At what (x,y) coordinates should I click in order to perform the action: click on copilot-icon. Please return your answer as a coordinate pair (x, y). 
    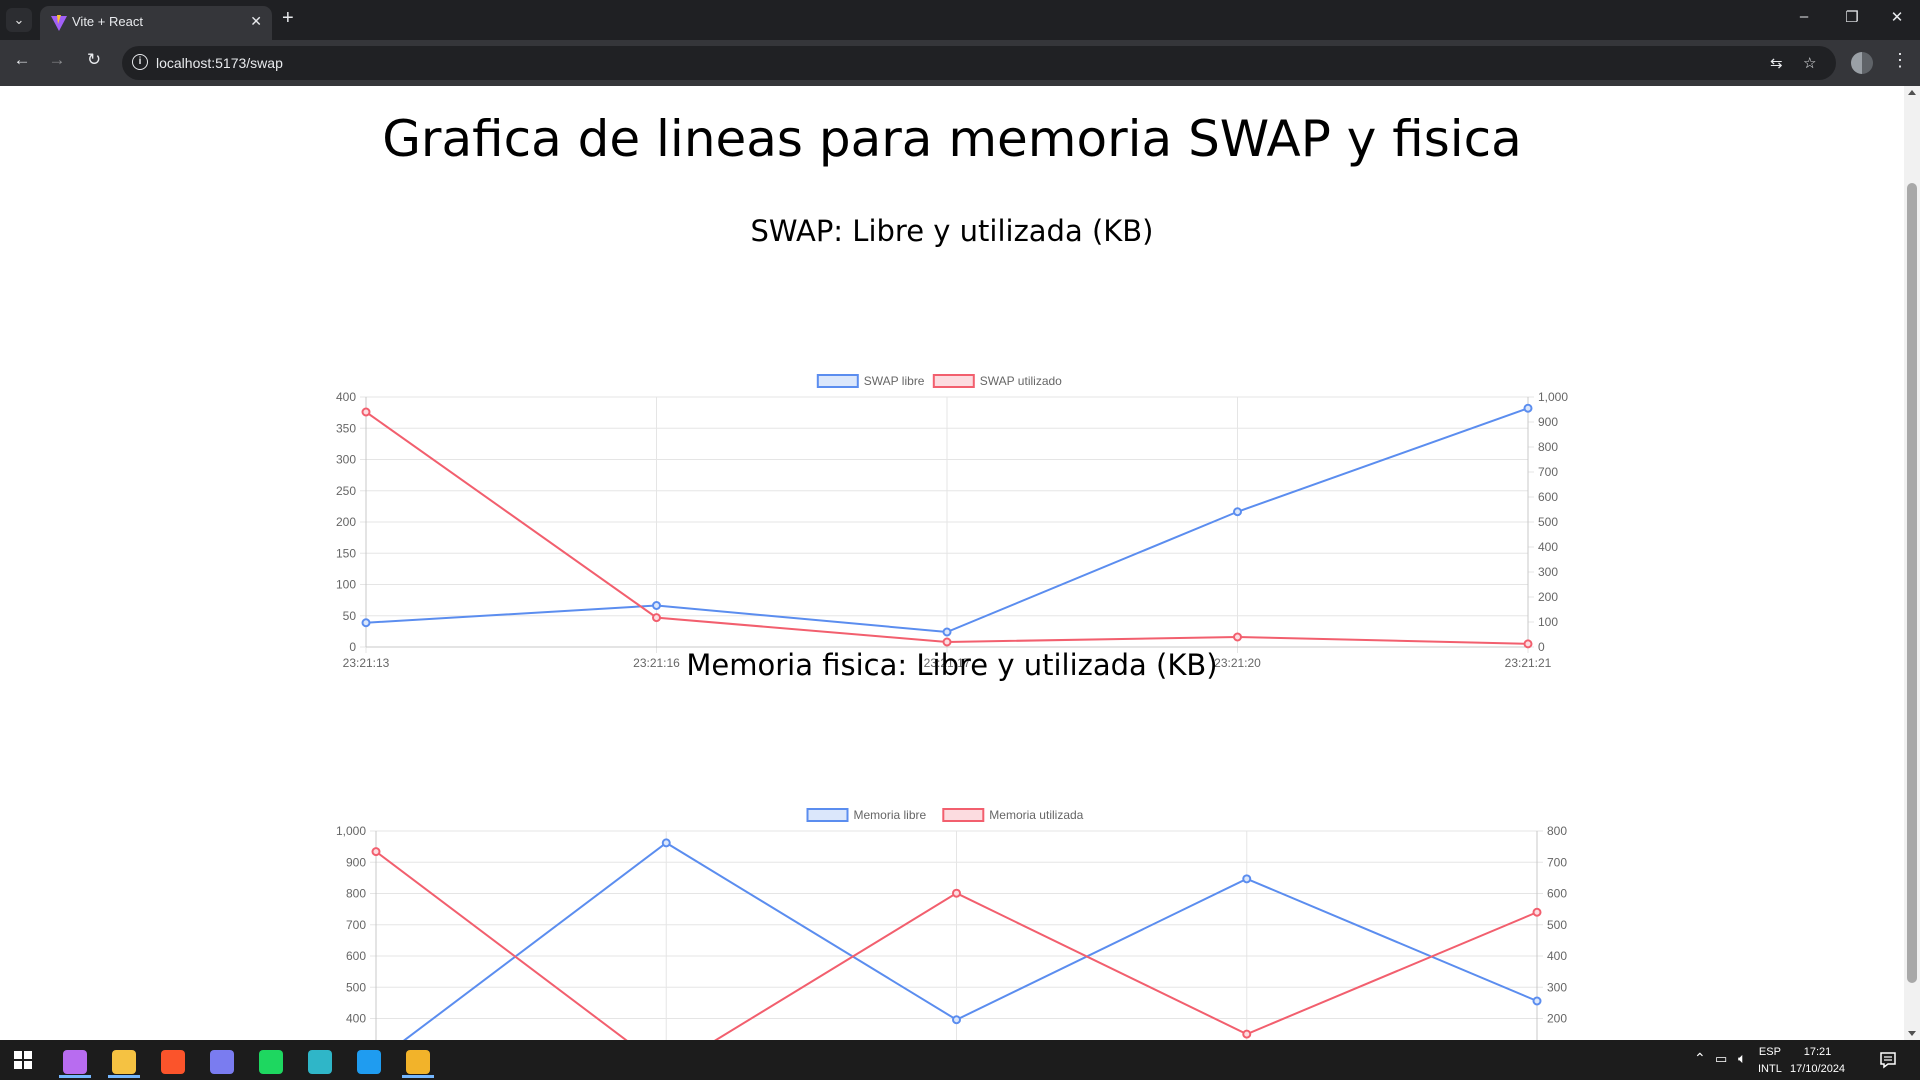
    Looking at the image, I should click on (75, 1062).